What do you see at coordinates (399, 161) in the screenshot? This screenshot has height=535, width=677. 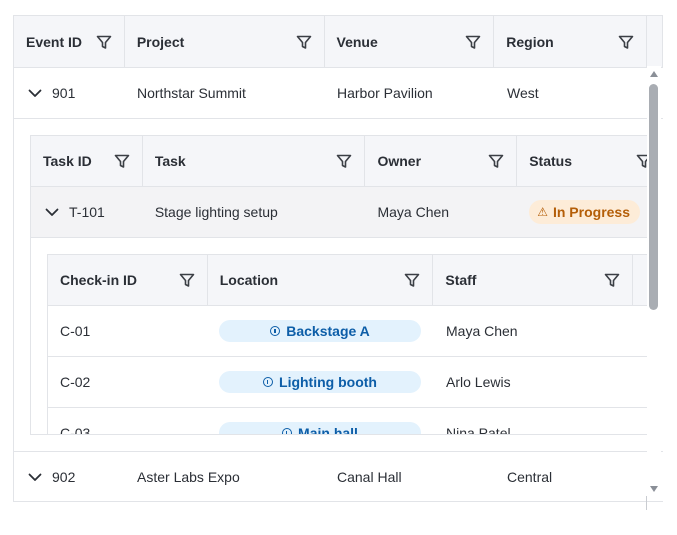 I see `col-owner-label: Owner` at bounding box center [399, 161].